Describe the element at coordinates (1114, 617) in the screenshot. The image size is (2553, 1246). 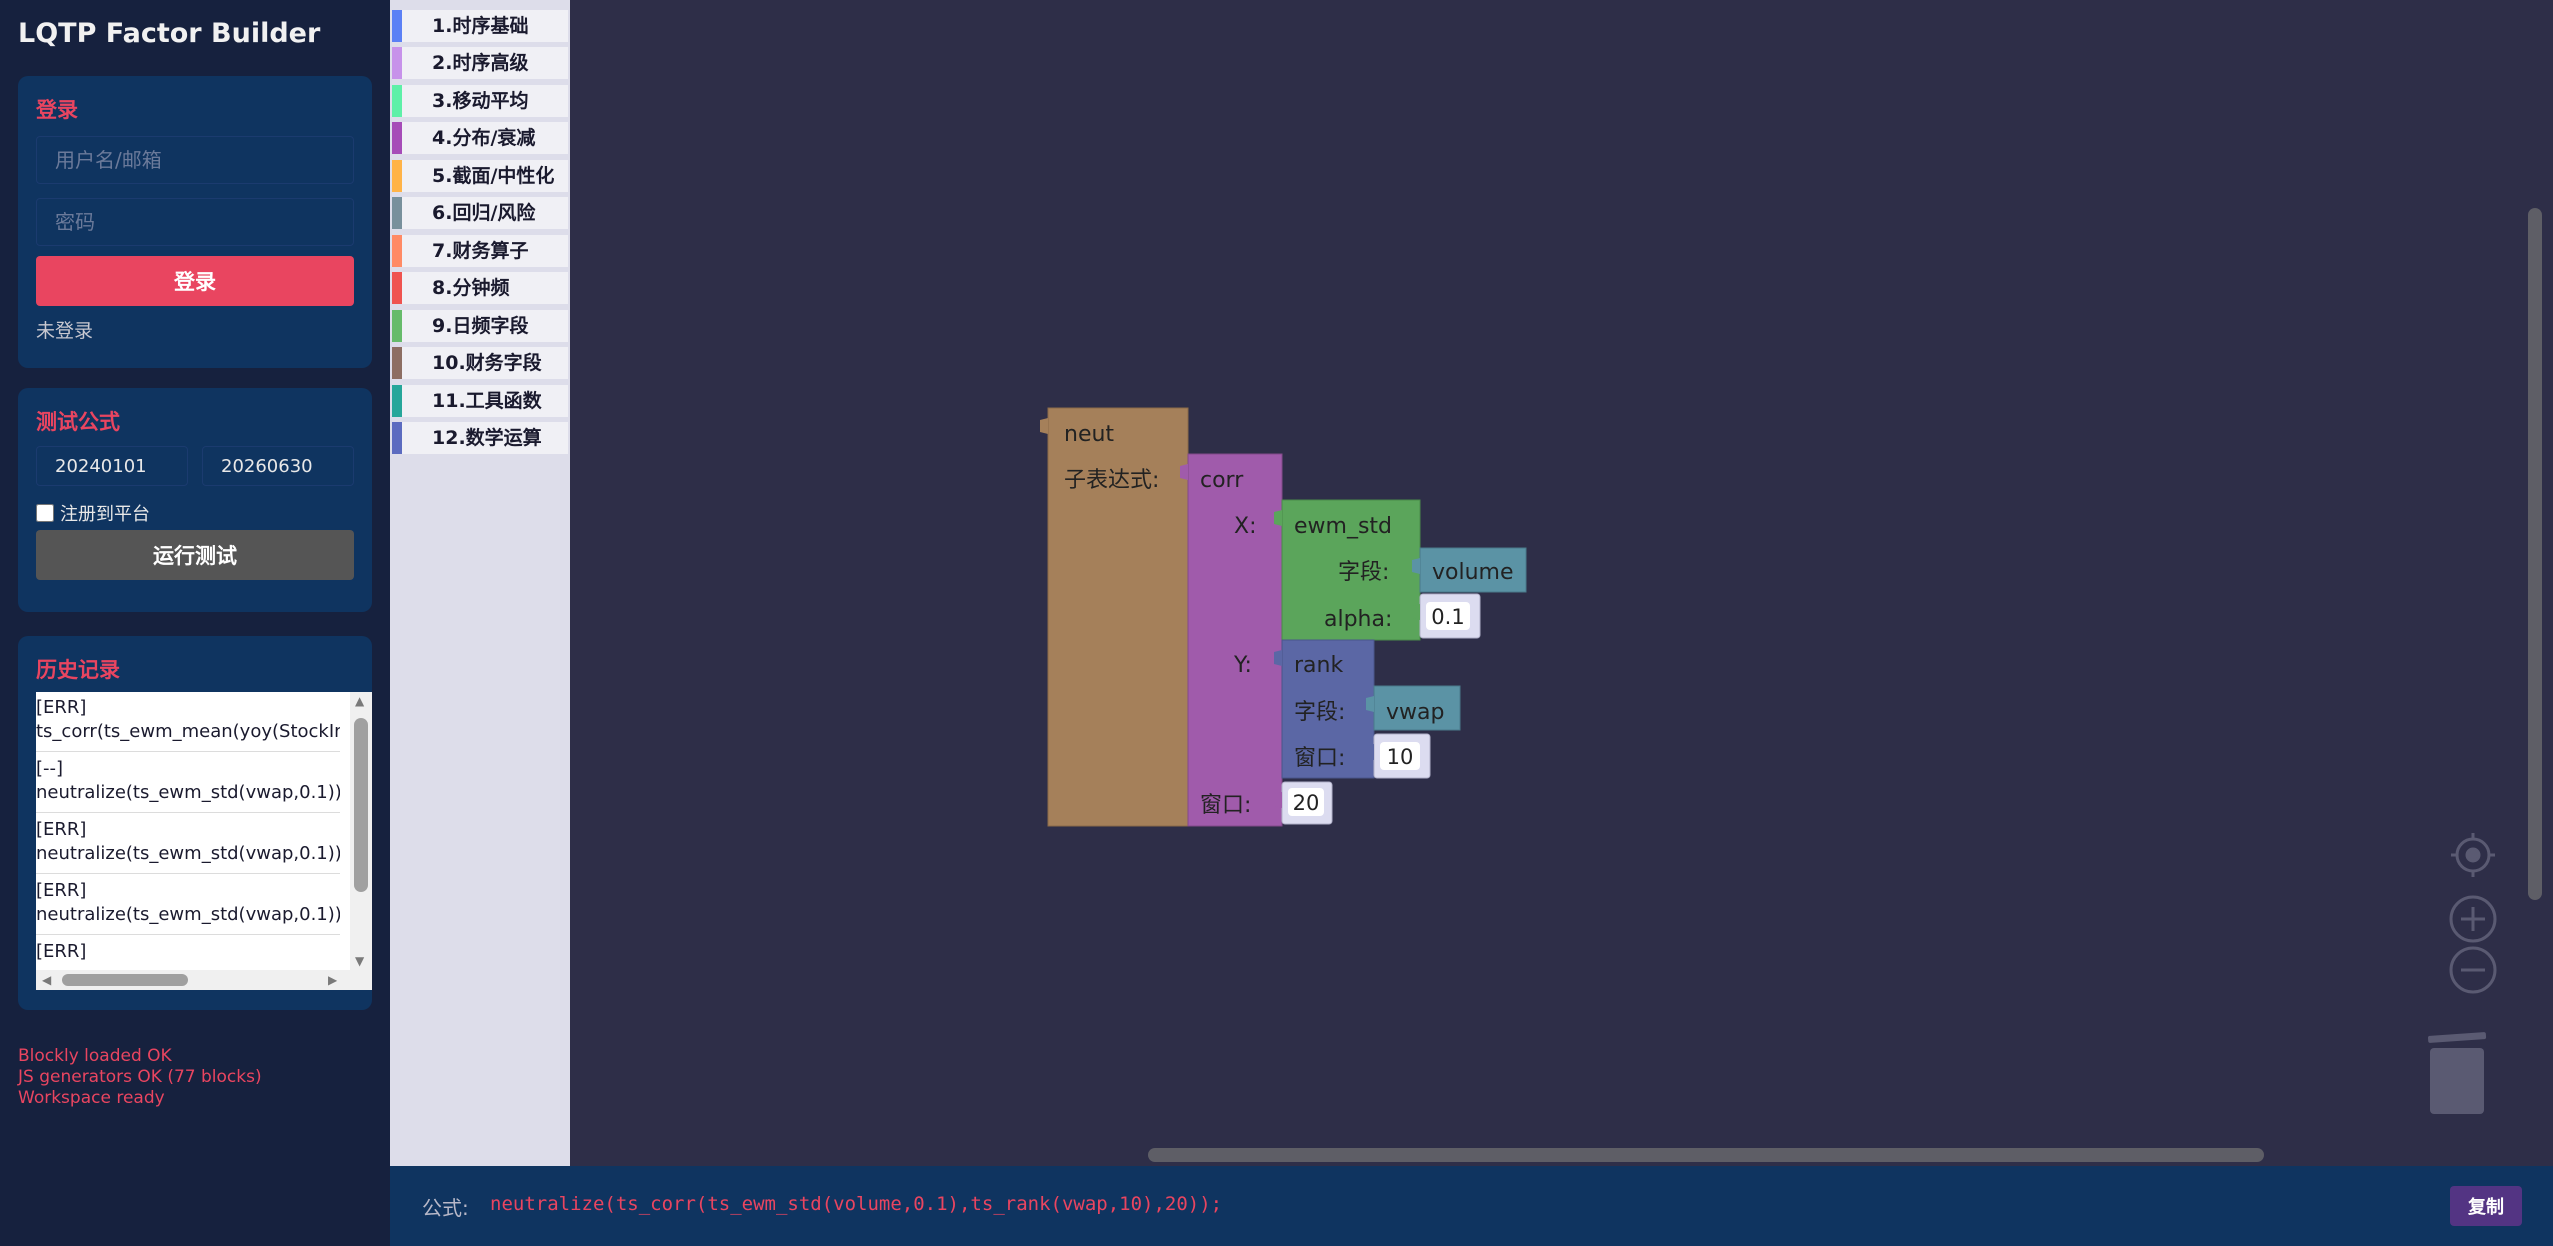
I see `neut-block: neut 子表达式:` at that location.